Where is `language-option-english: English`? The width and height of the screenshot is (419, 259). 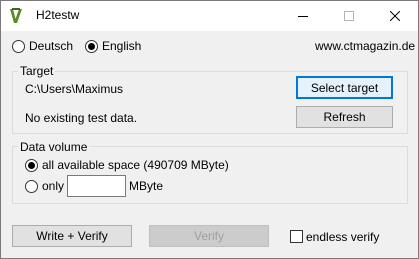 language-option-english: English is located at coordinates (113, 46).